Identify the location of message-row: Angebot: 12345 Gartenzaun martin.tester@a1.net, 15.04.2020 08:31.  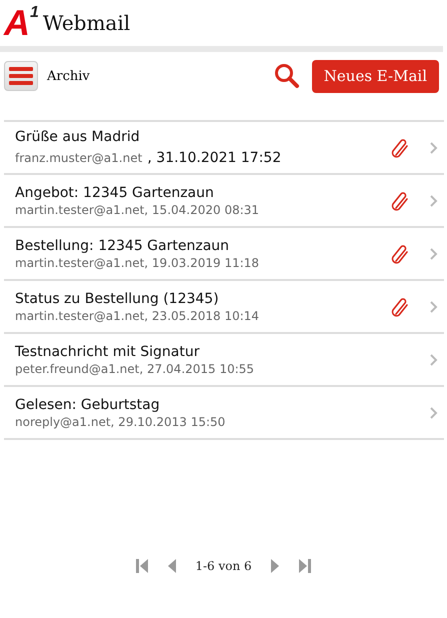
(224, 201).